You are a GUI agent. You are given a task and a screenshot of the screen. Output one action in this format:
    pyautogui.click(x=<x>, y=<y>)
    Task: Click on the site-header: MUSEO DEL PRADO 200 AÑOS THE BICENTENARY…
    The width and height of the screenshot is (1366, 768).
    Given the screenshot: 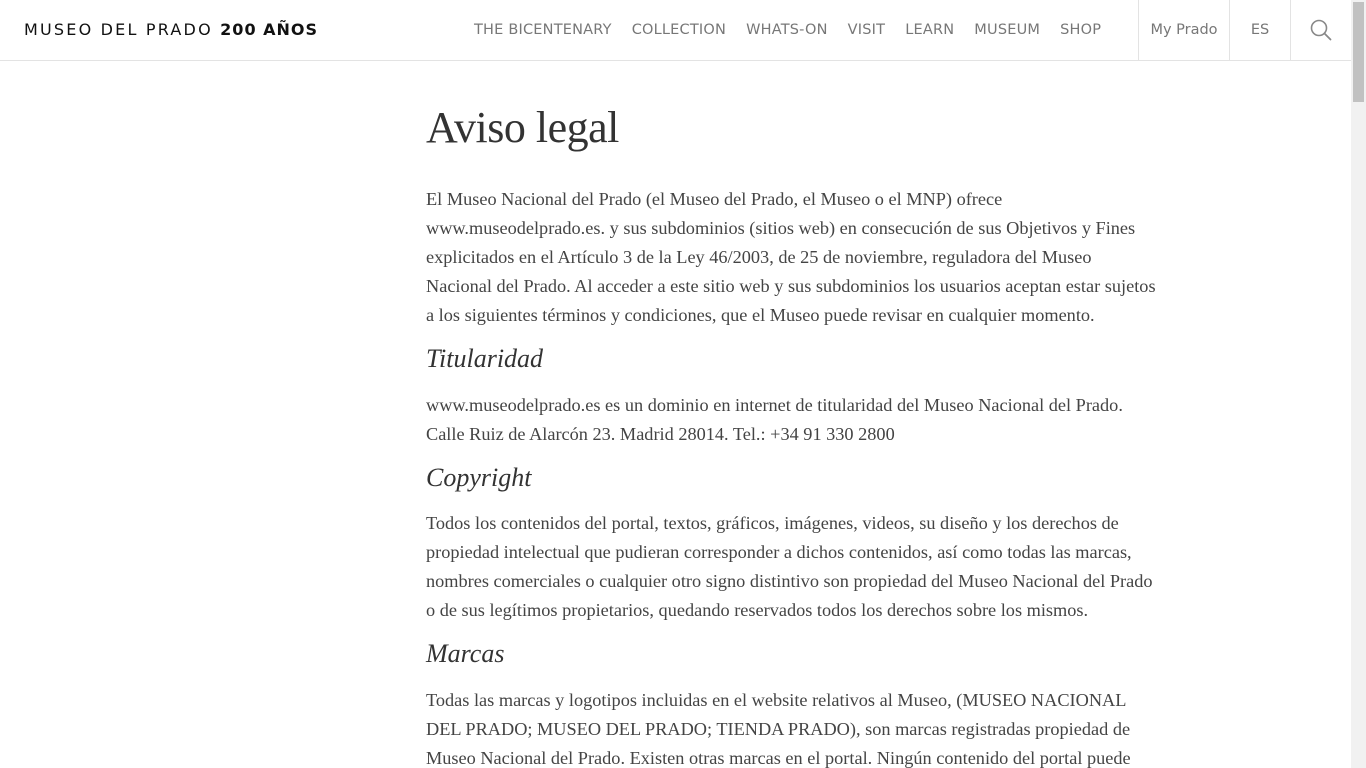 What is the action you would take?
    pyautogui.click(x=675, y=30)
    